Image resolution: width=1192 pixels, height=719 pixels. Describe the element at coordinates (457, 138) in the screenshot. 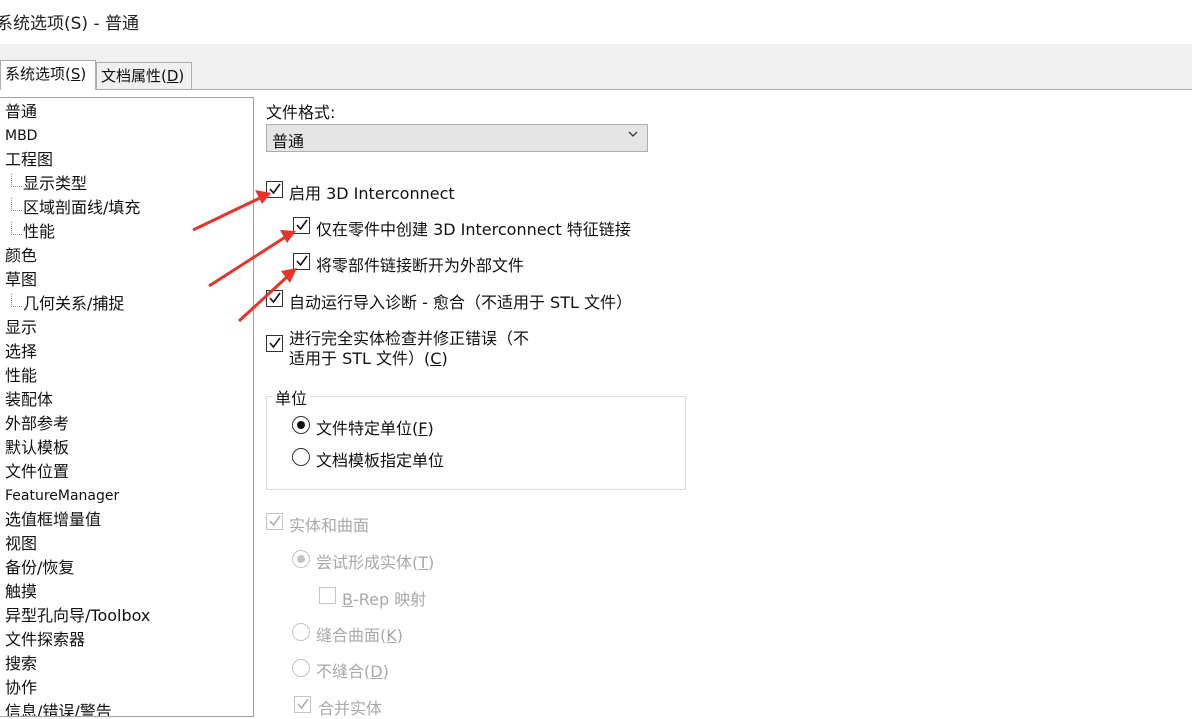

I see `file-format-dropdown: 普通` at that location.